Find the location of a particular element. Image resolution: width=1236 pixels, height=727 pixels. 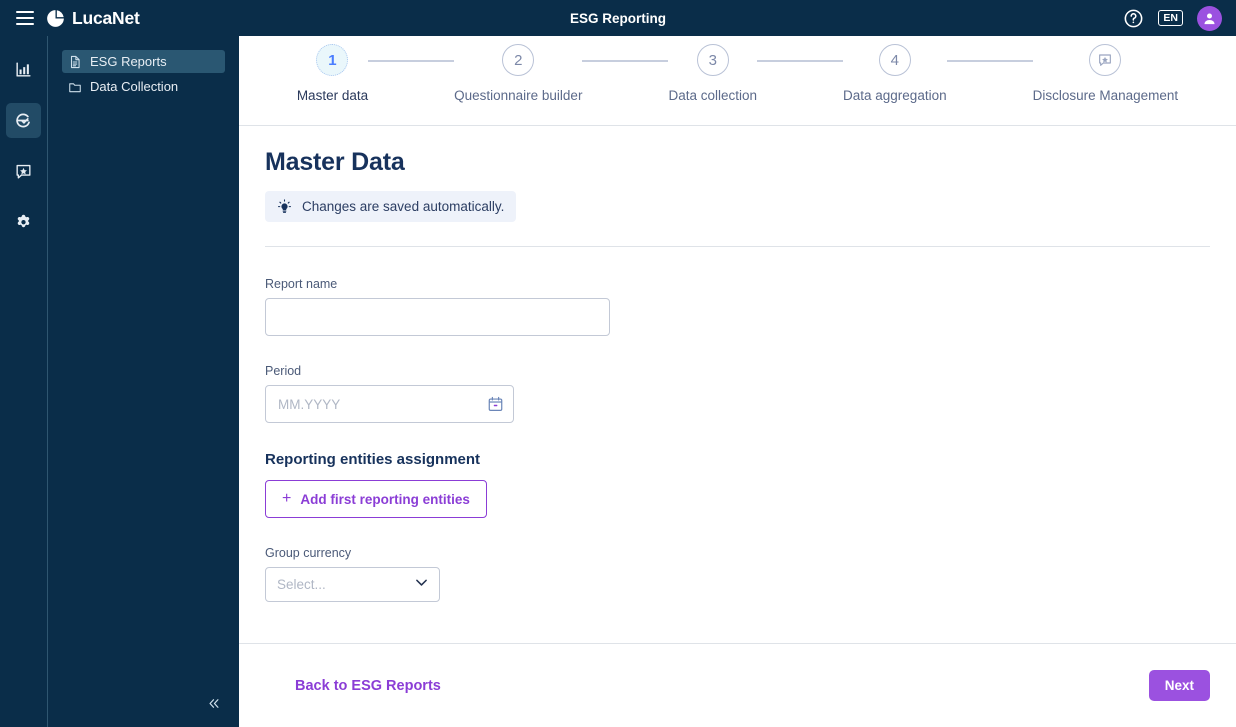

brand-name: LucaNet is located at coordinates (106, 17).